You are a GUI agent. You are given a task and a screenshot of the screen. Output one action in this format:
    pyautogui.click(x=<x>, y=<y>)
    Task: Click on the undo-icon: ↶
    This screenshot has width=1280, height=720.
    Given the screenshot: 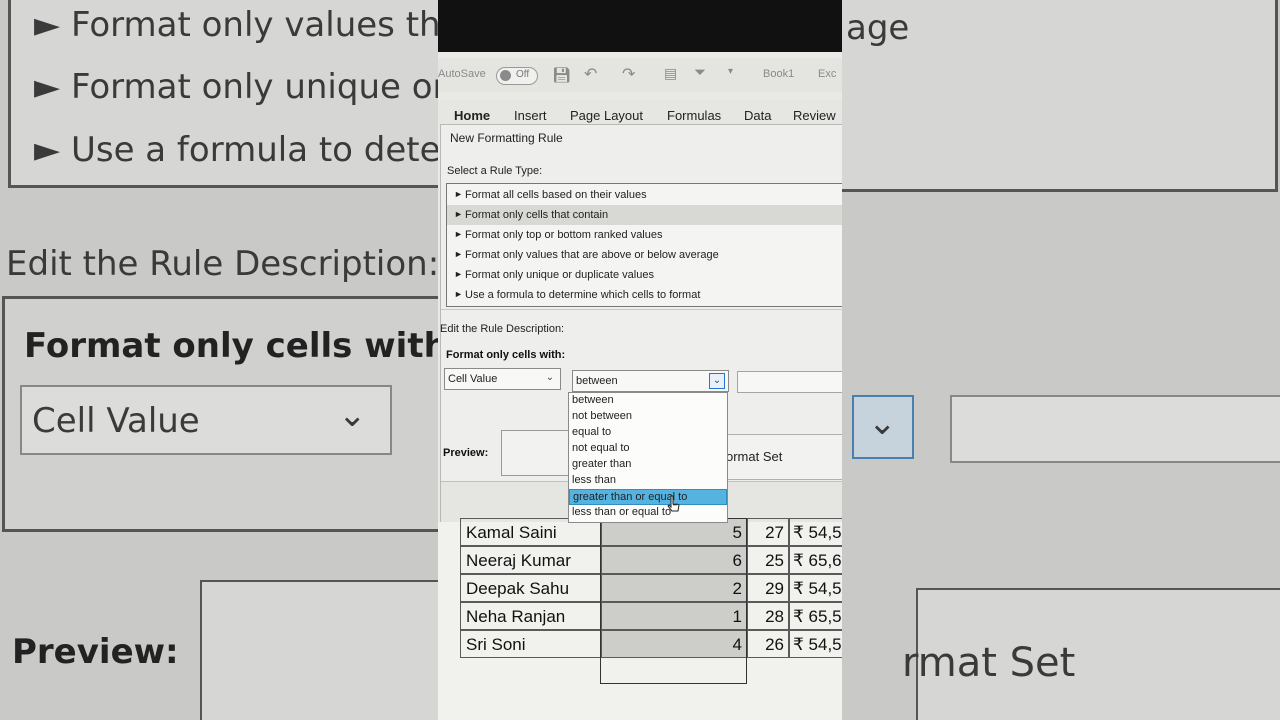 What is the action you would take?
    pyautogui.click(x=590, y=74)
    